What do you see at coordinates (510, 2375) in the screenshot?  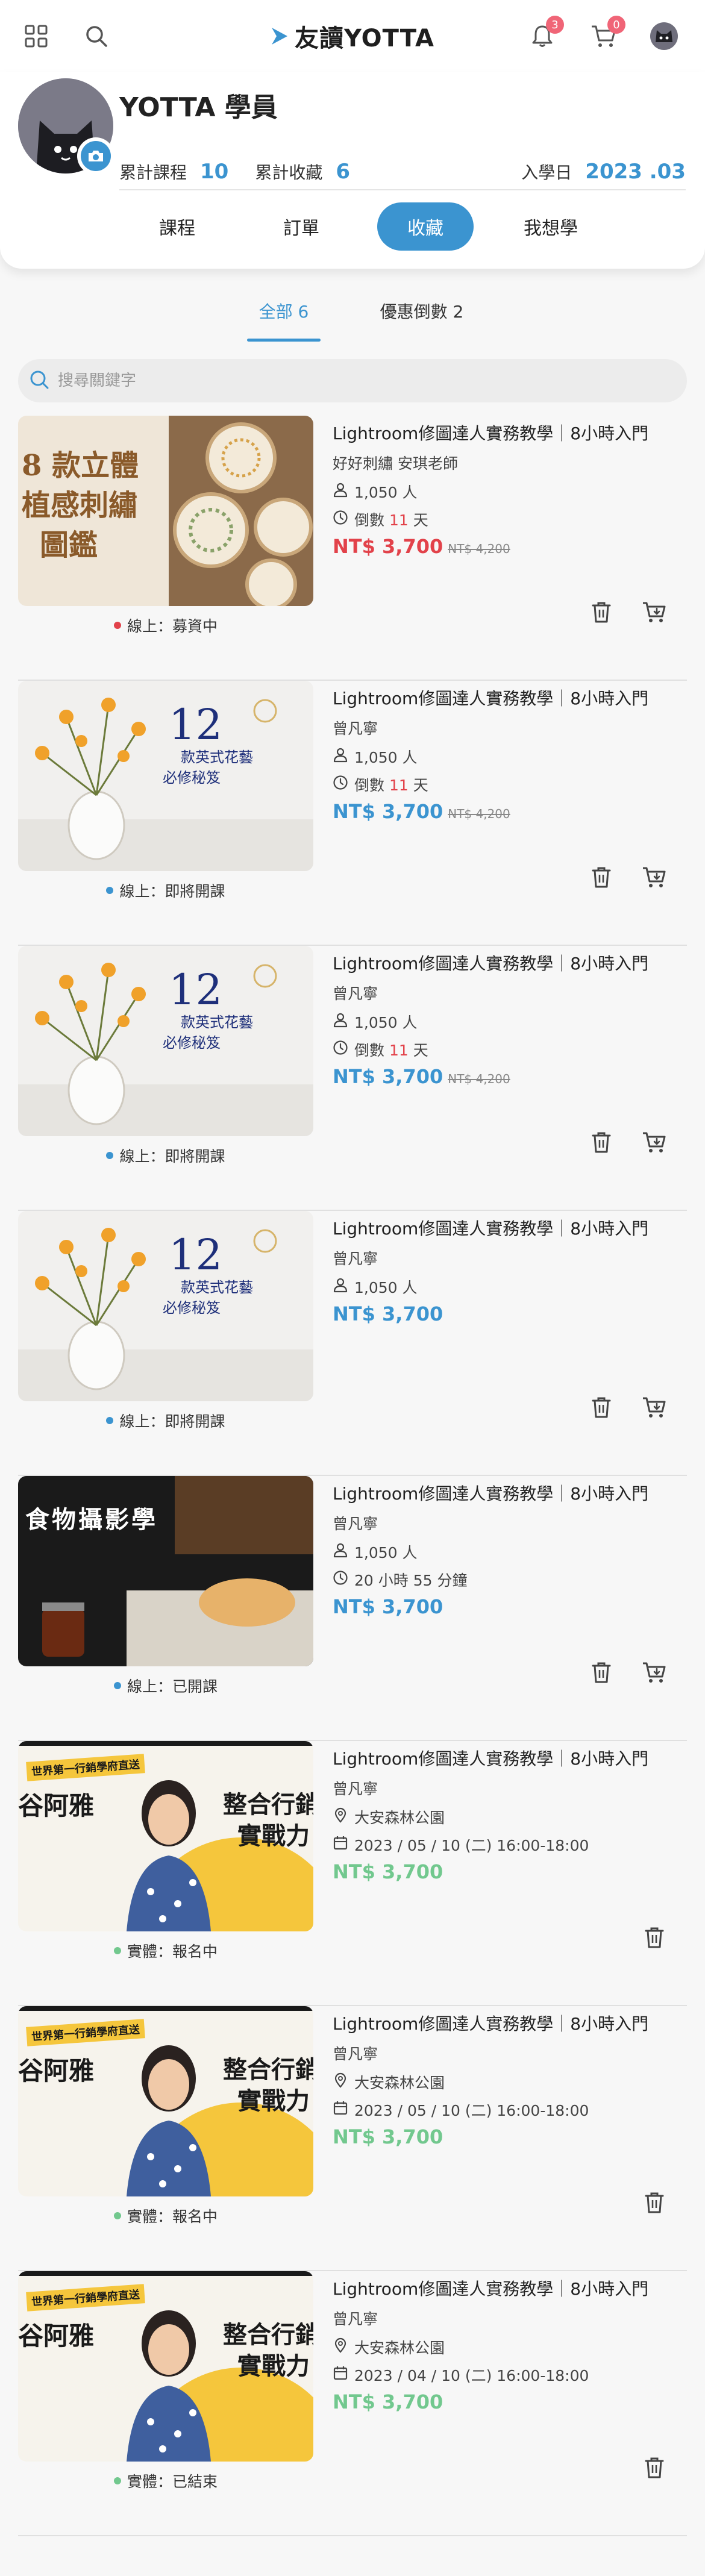 I see `event-datetime: 2023 / 04 / 10 (二) 16:00-18:00` at bounding box center [510, 2375].